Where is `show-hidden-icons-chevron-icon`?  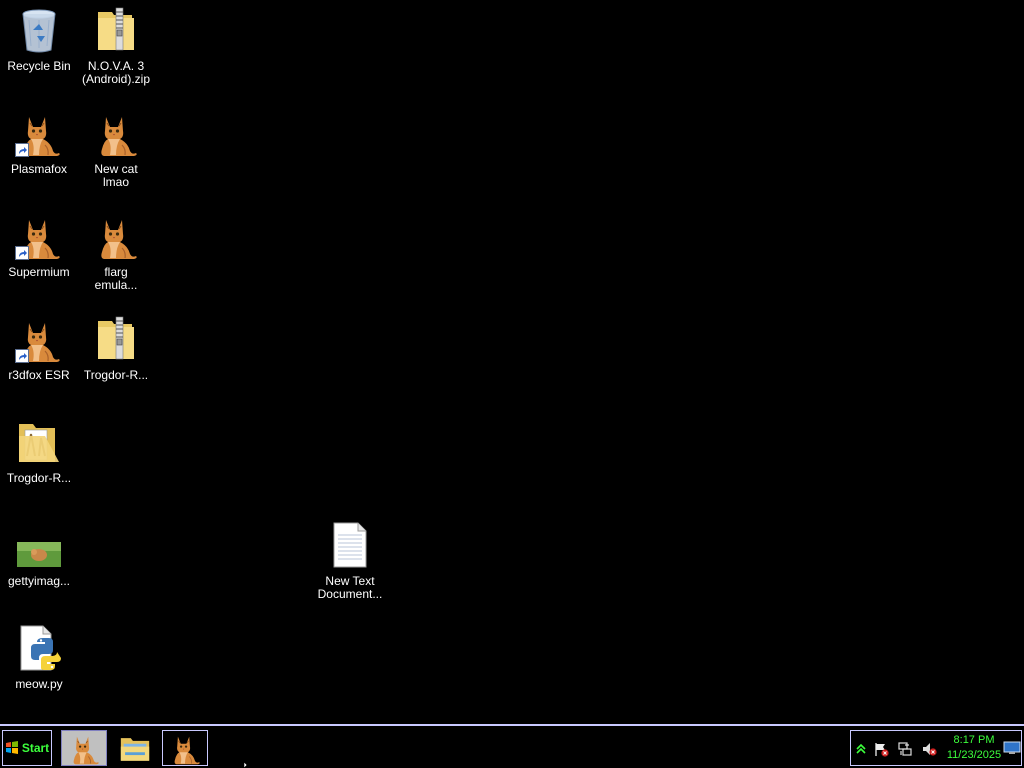
show-hidden-icons-chevron-icon is located at coordinates (861, 749).